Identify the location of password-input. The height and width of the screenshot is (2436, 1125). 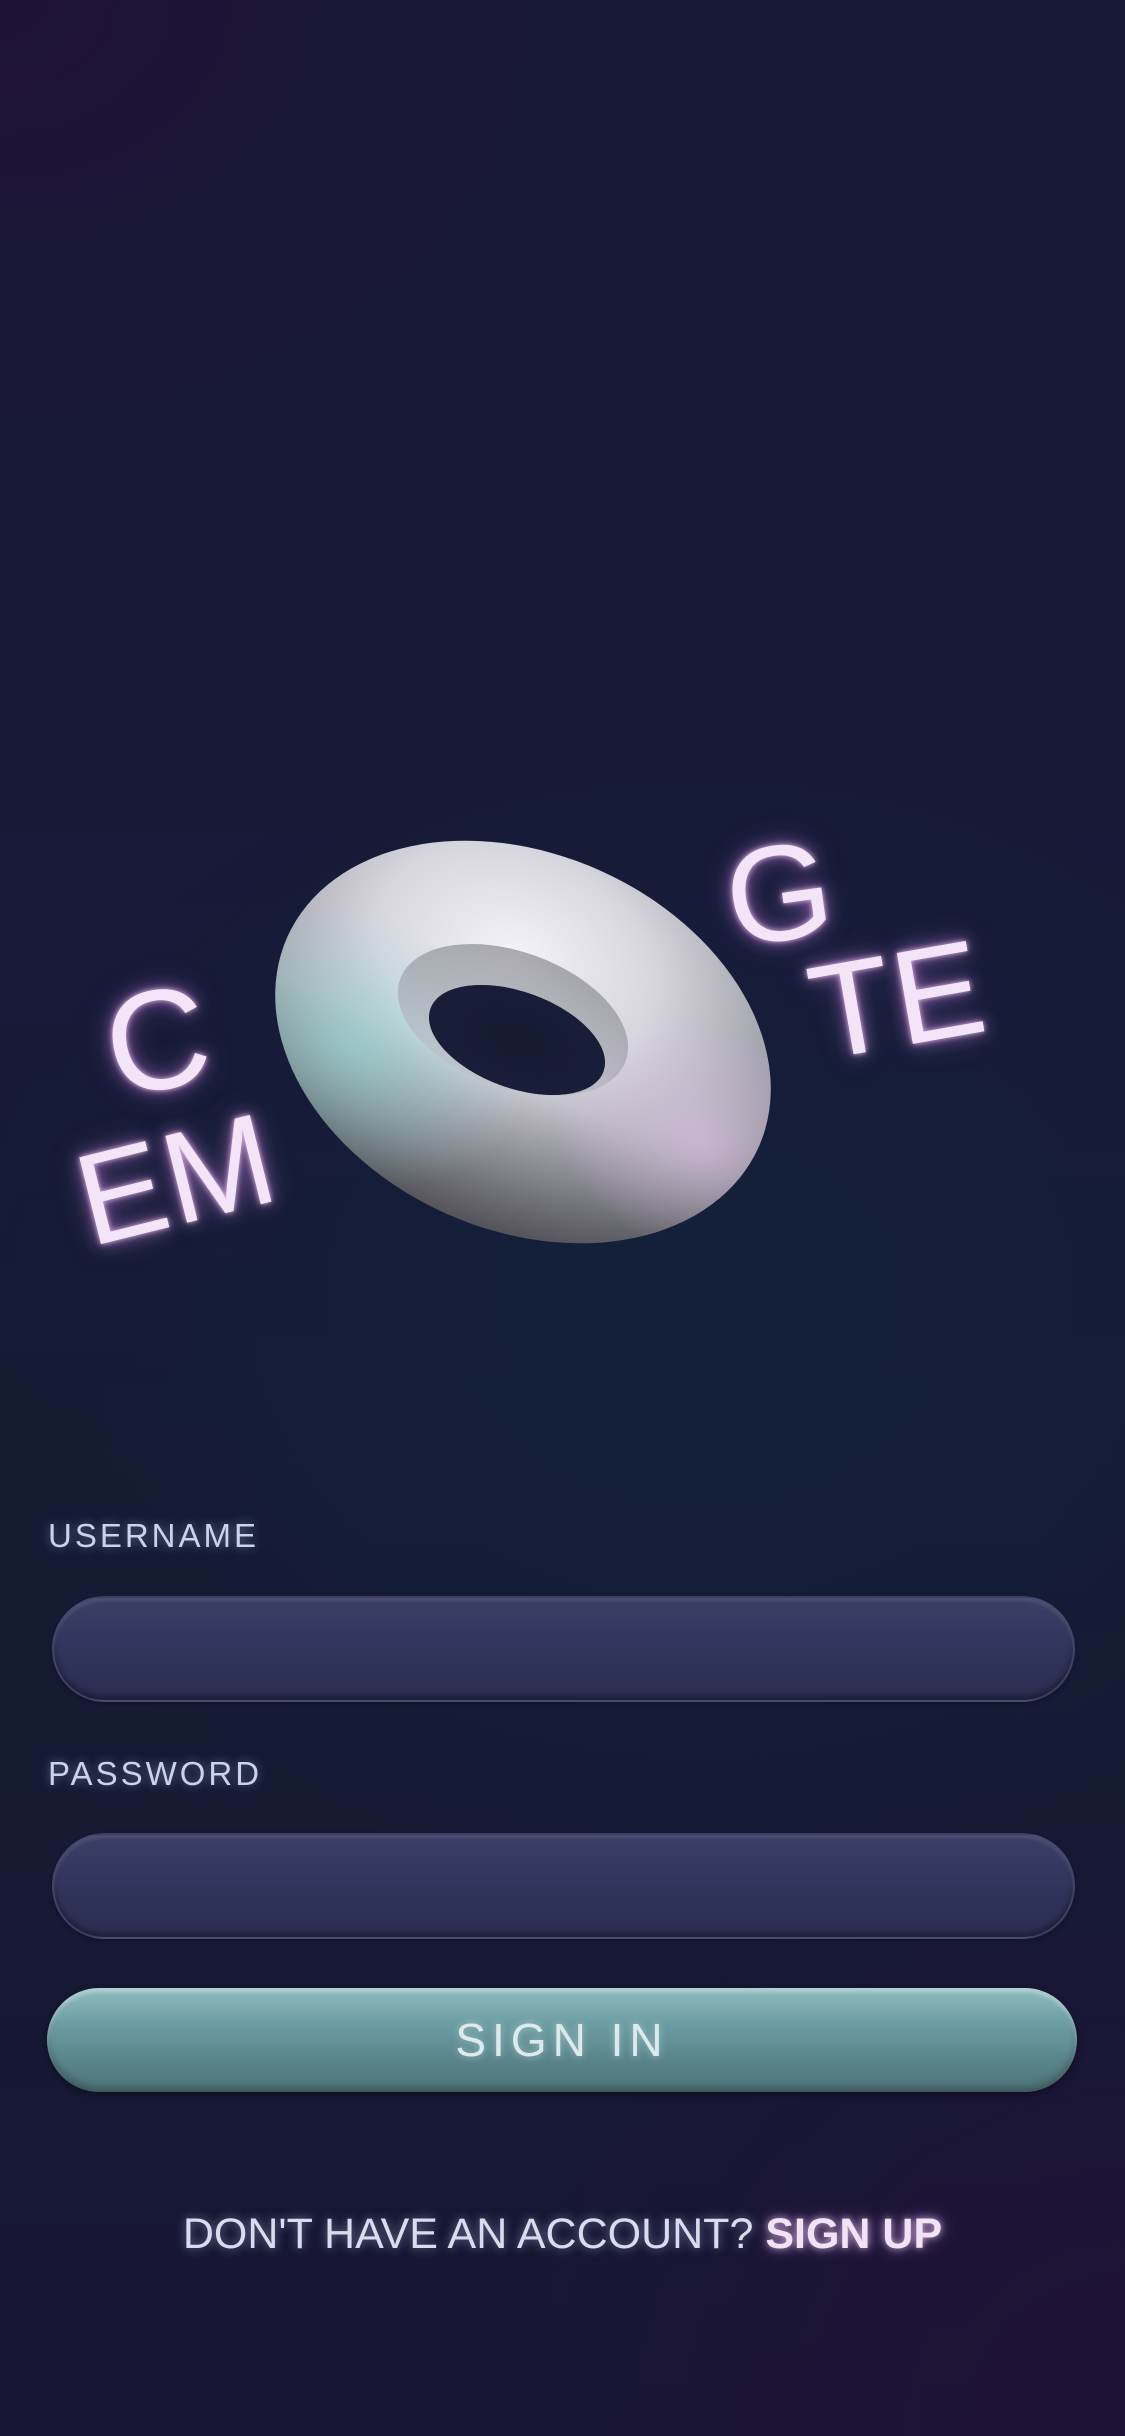
(563, 1886).